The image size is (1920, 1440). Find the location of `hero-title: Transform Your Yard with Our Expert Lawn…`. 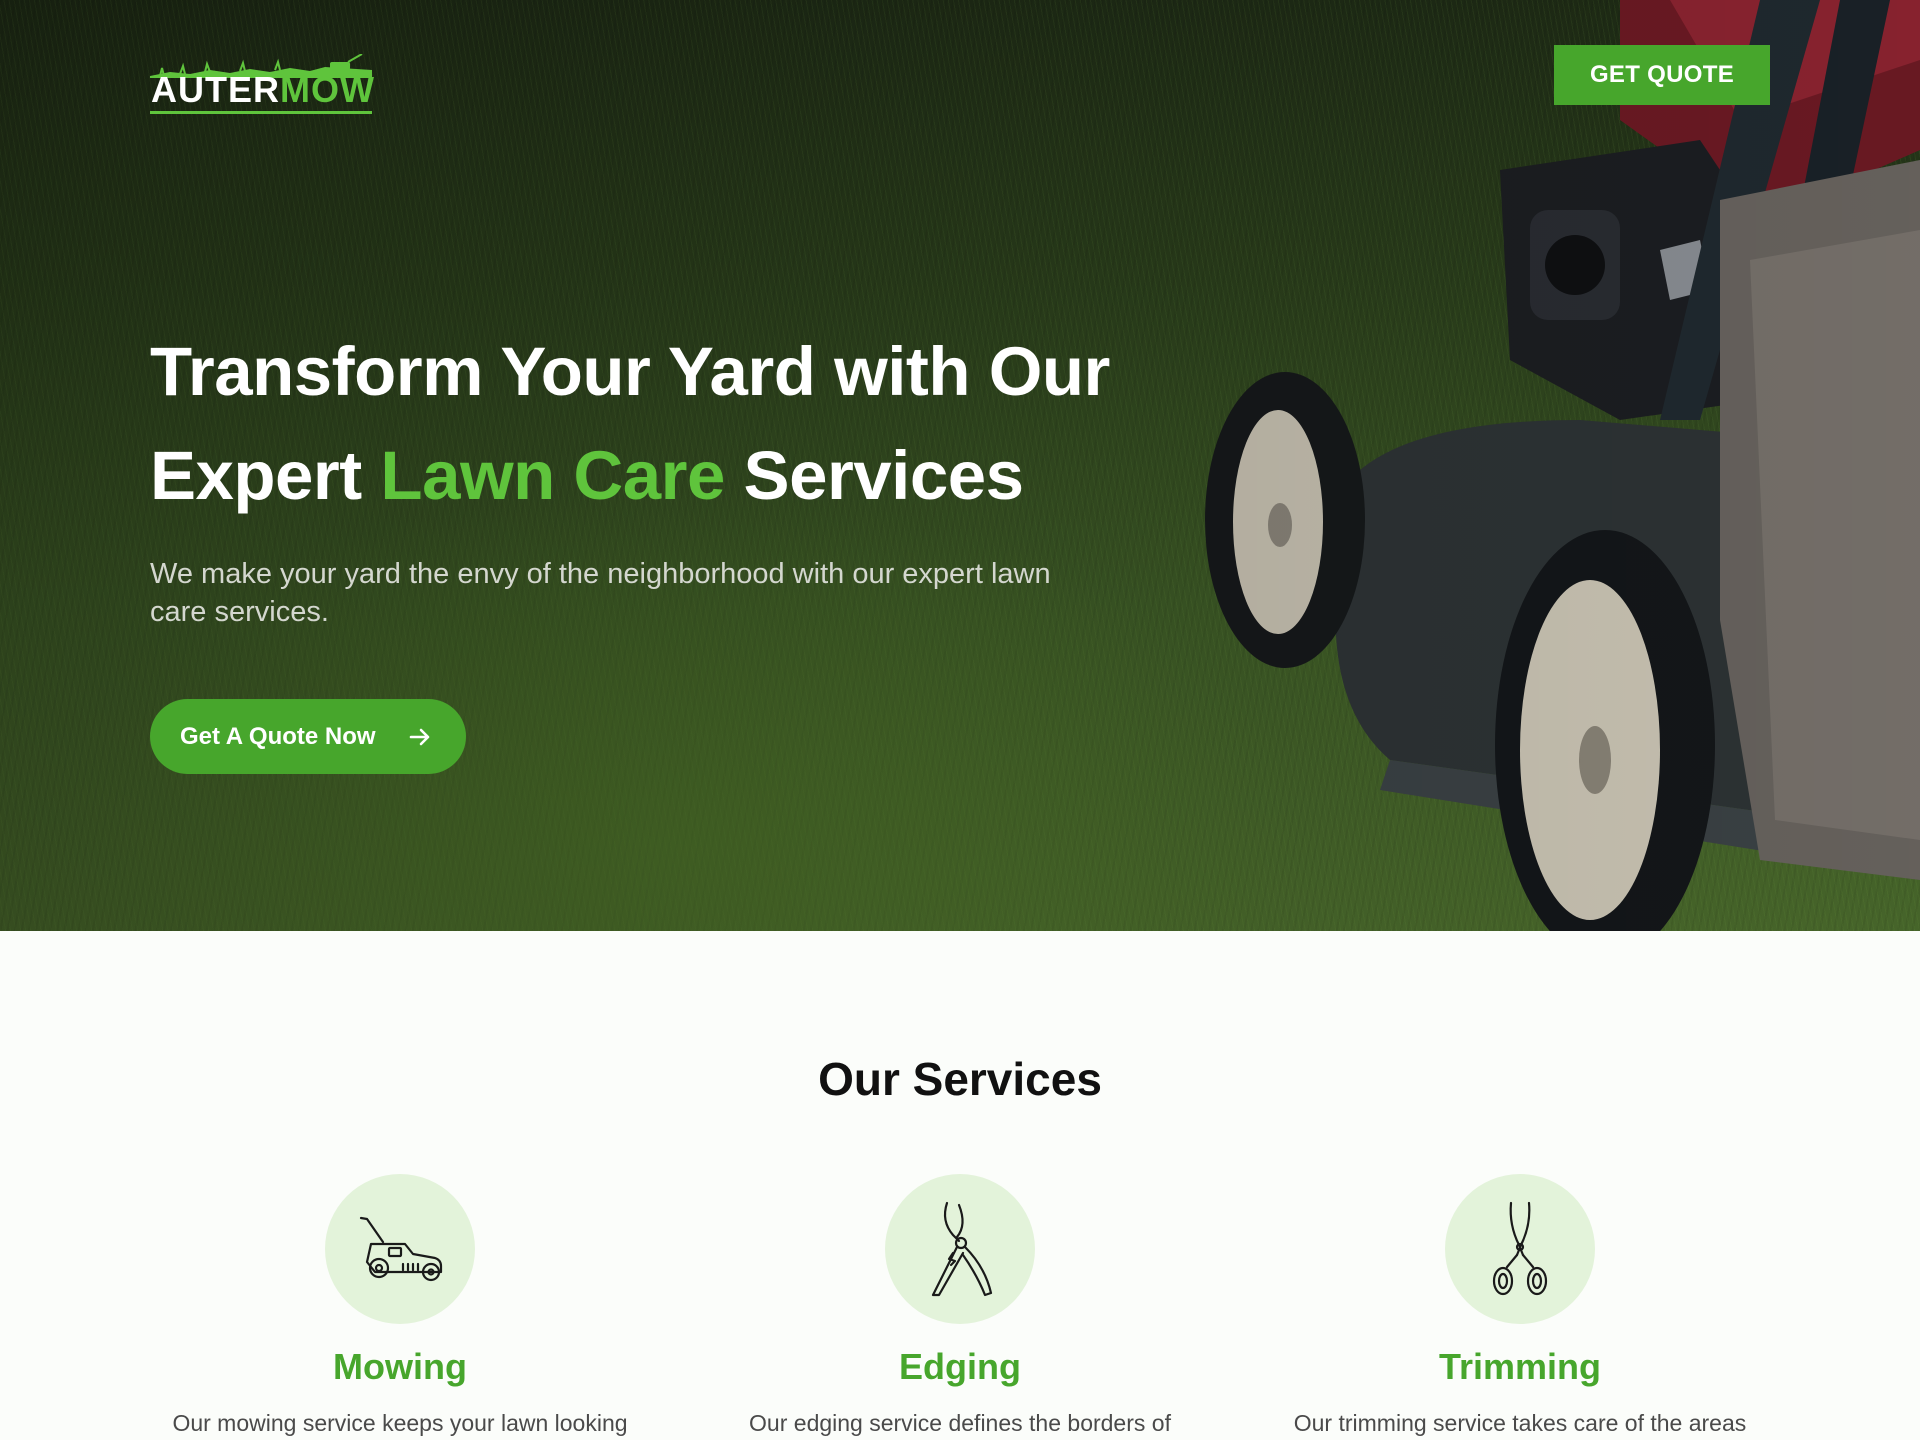

hero-title: Transform Your Yard with Our Expert Lawn… is located at coordinates (640, 424).